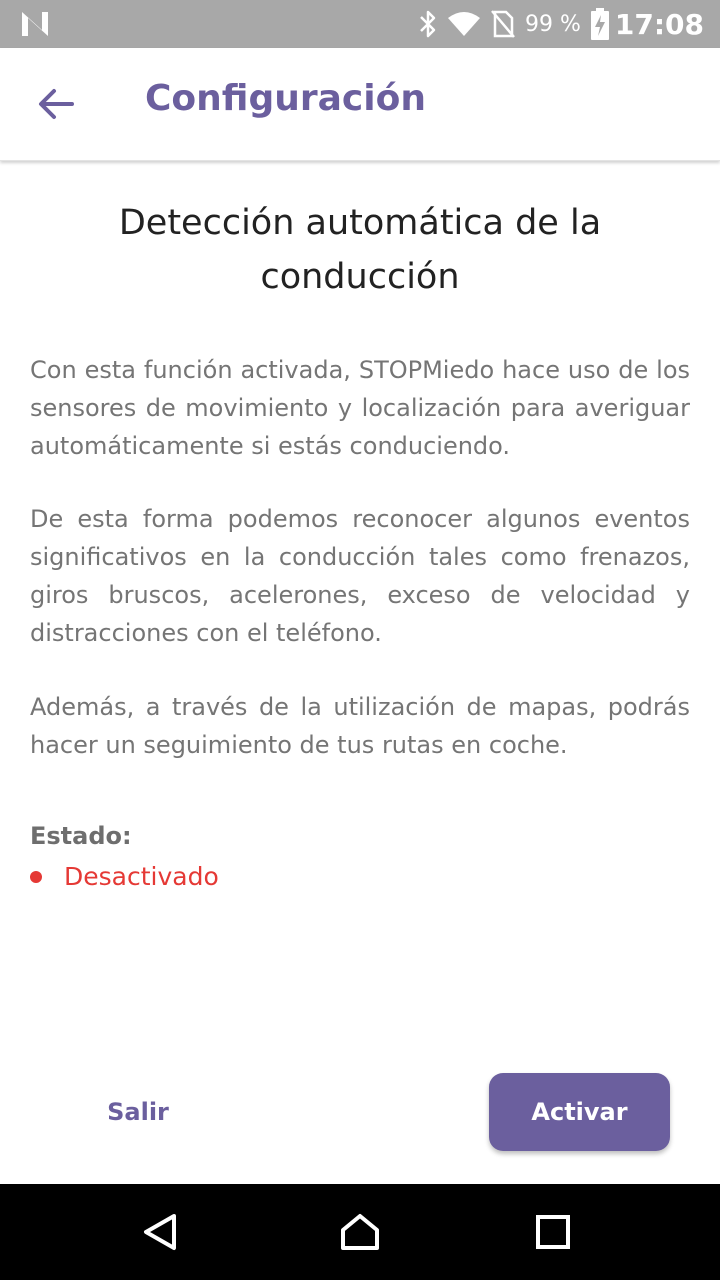 The width and height of the screenshot is (720, 1280). I want to click on page-title: Configuración, so click(285, 98).